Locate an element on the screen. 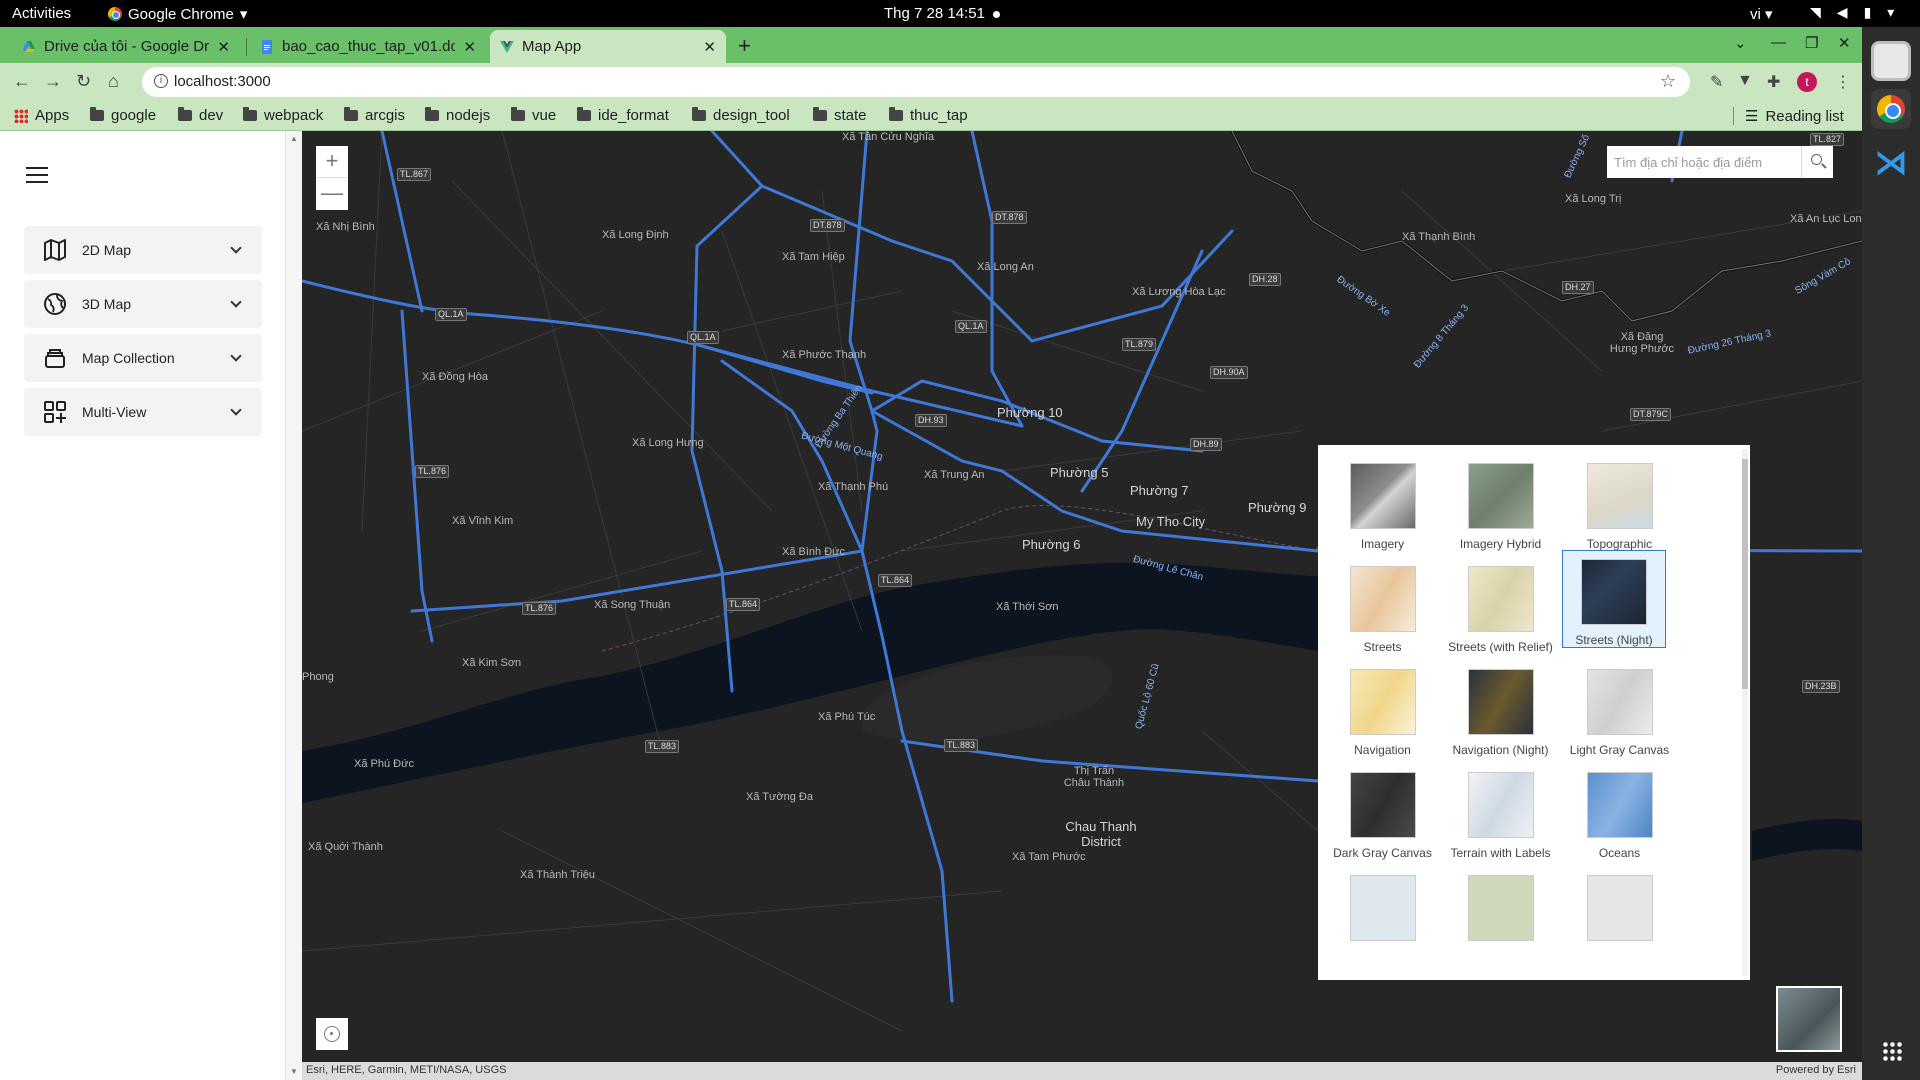 The height and width of the screenshot is (1080, 1920). zoom-in-button: + is located at coordinates (332, 162).